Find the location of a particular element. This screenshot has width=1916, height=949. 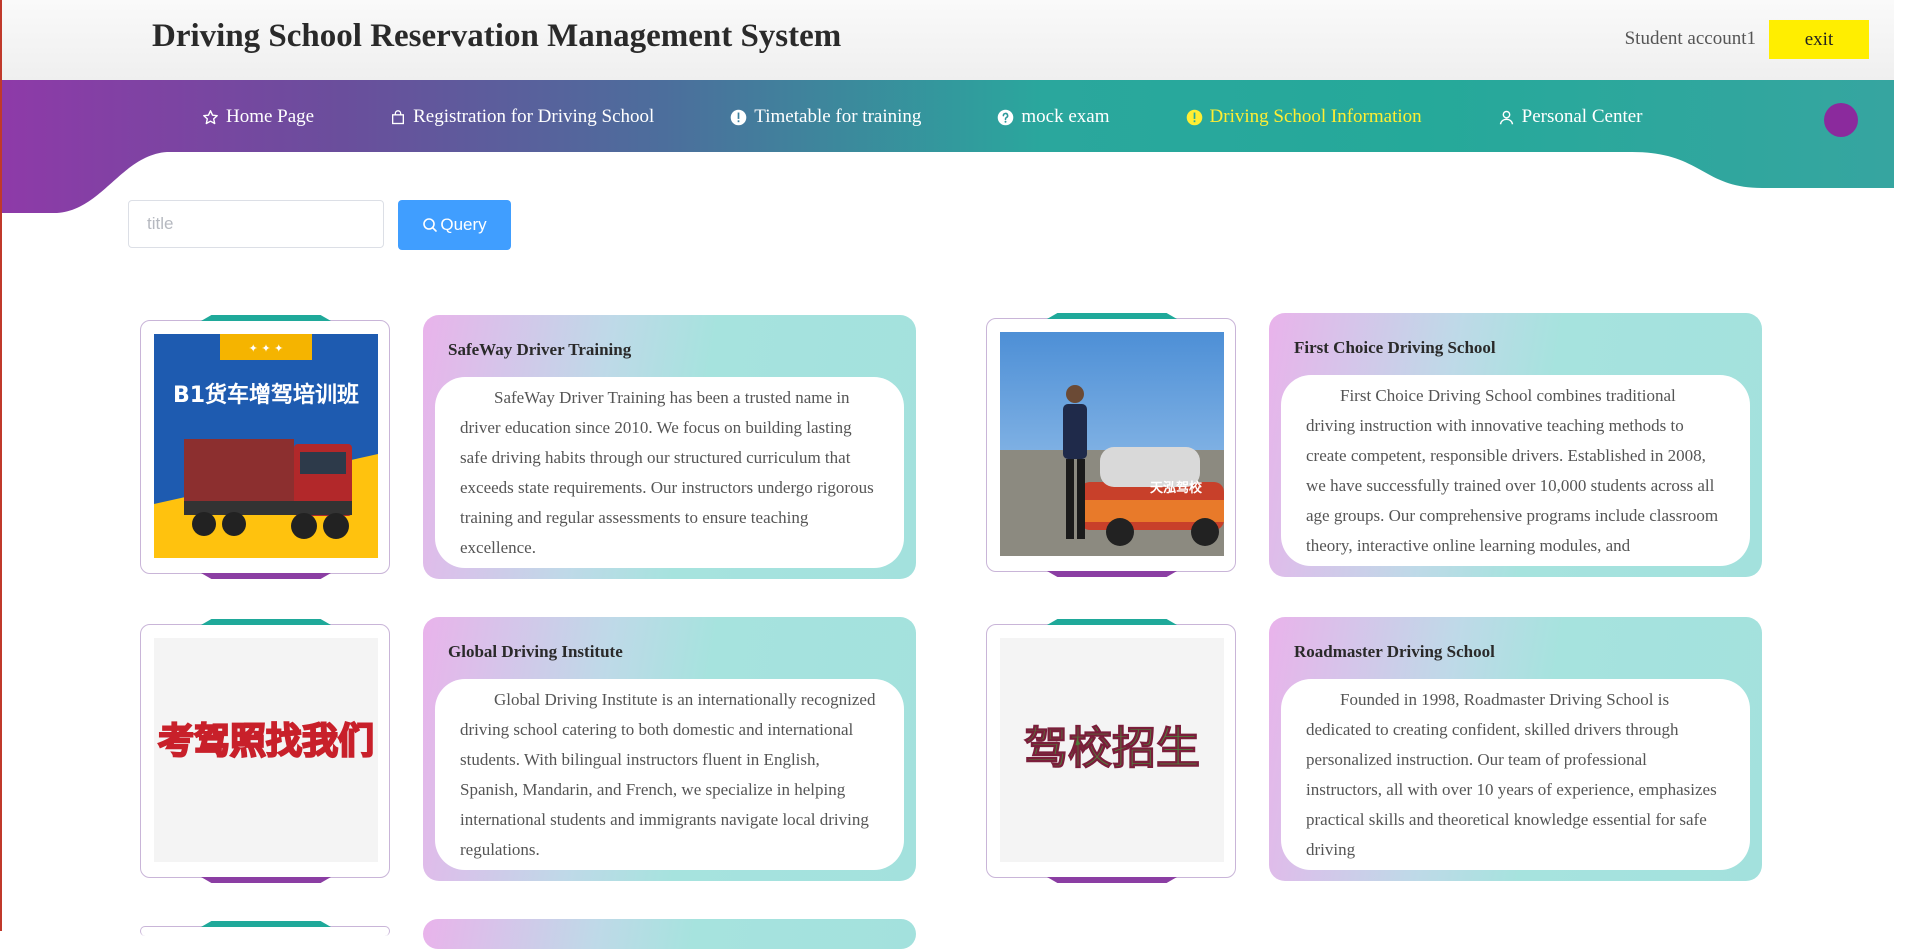

svg-text: B1货车增驾培训班 is located at coordinates (266, 395).